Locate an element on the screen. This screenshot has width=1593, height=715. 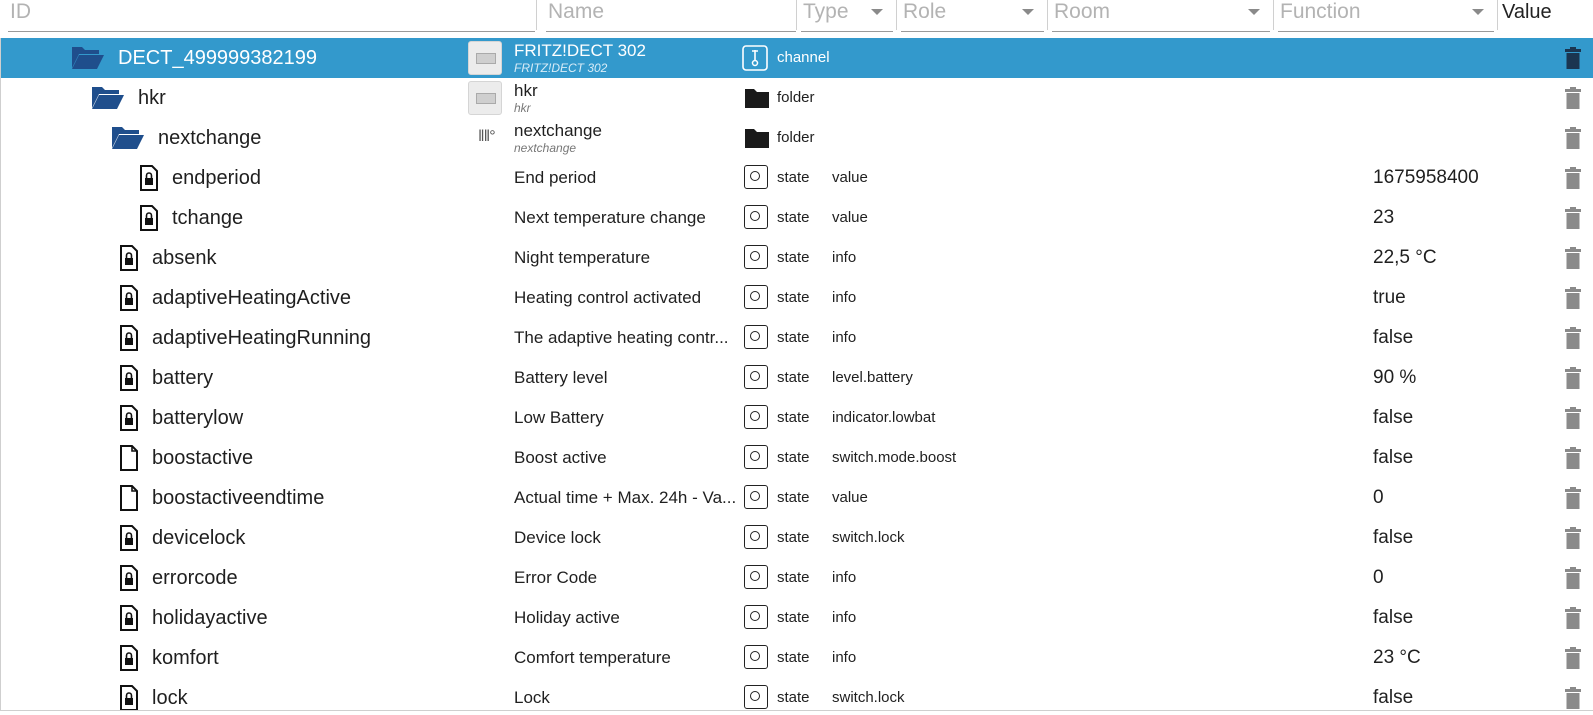
row-type: folder is located at coordinates (796, 137).